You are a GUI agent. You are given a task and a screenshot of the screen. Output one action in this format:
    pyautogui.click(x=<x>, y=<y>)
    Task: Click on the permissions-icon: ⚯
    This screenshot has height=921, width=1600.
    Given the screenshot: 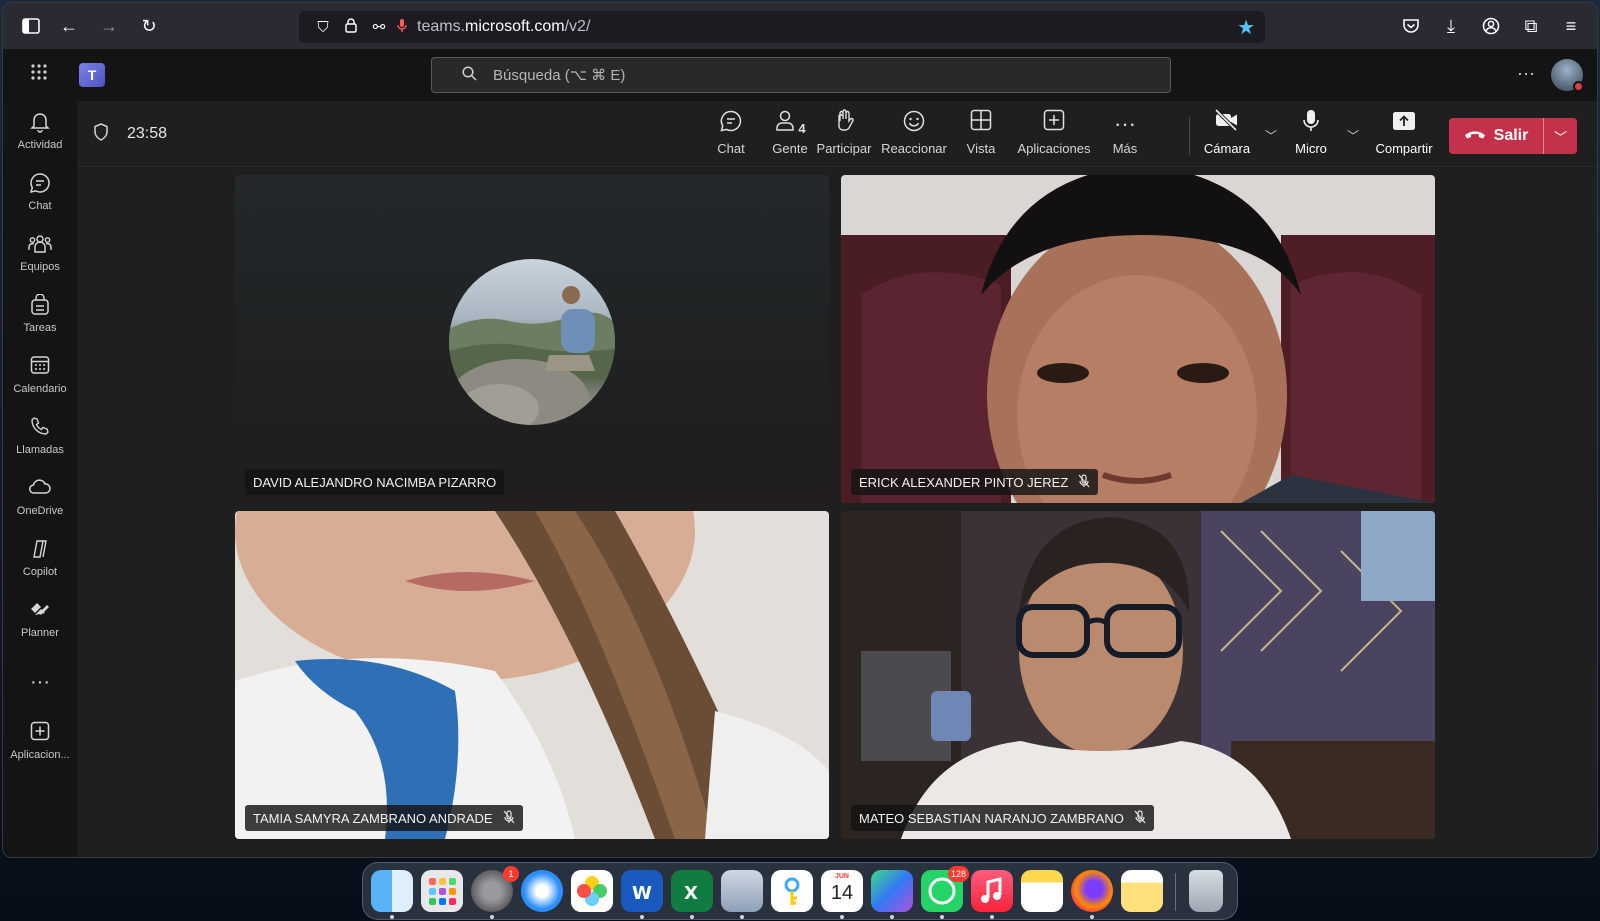 What is the action you would take?
    pyautogui.click(x=379, y=27)
    